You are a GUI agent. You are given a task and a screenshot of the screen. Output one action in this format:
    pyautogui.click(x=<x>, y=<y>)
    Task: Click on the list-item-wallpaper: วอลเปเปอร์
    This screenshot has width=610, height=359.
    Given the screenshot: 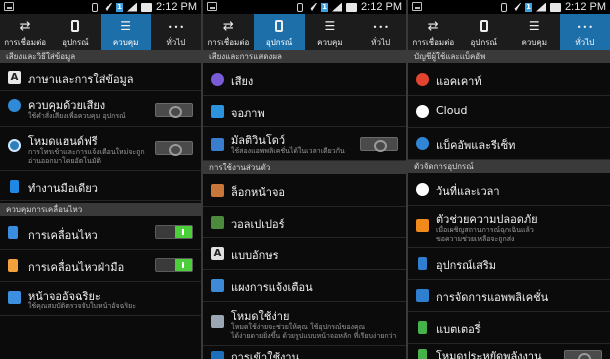 What is the action you would take?
    pyautogui.click(x=304, y=222)
    